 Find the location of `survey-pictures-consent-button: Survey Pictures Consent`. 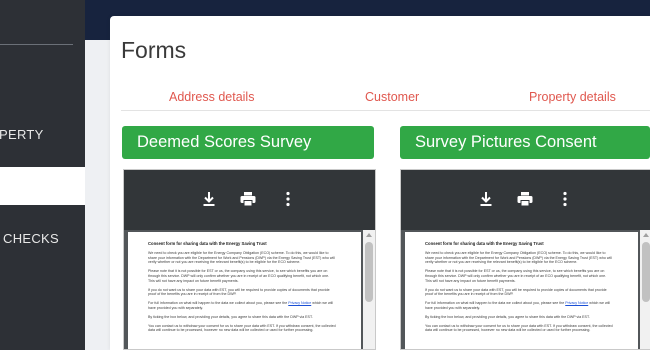

survey-pictures-consent-button: Survey Pictures Consent is located at coordinates (525, 142).